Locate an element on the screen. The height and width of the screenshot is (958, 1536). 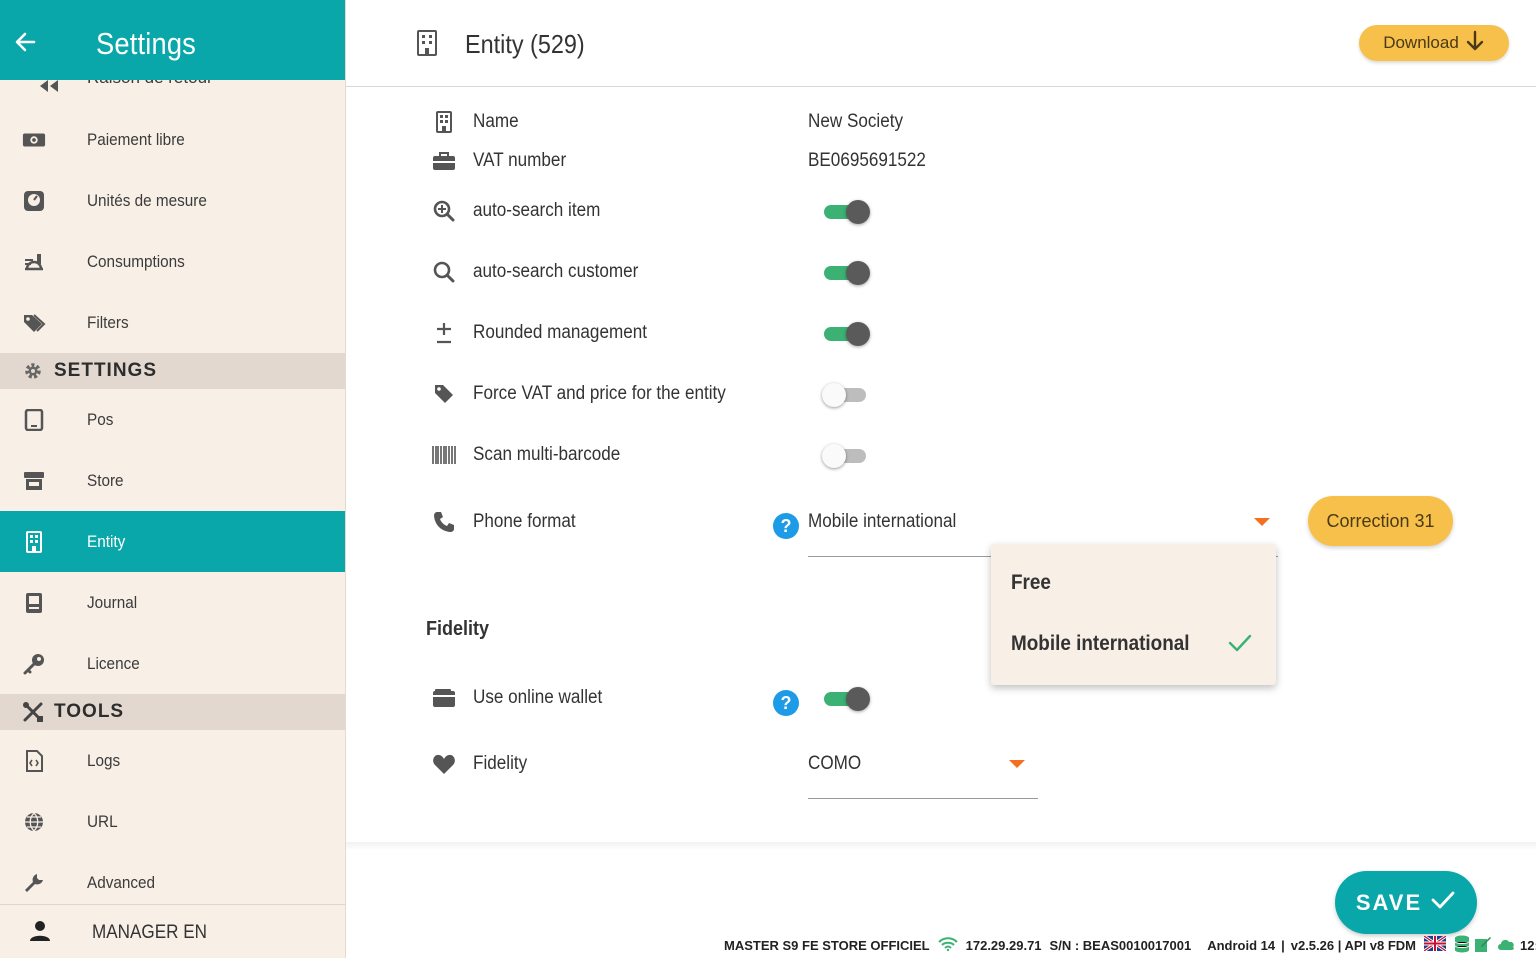
database-icon is located at coordinates (1462, 945).